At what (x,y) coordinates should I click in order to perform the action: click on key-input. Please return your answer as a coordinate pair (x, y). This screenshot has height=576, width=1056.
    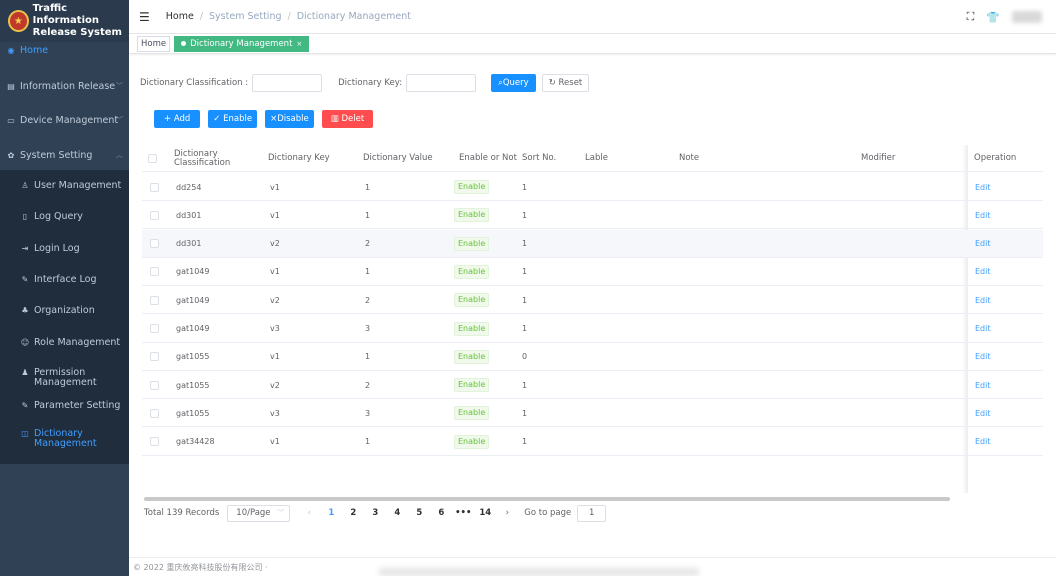
    Looking at the image, I should click on (441, 83).